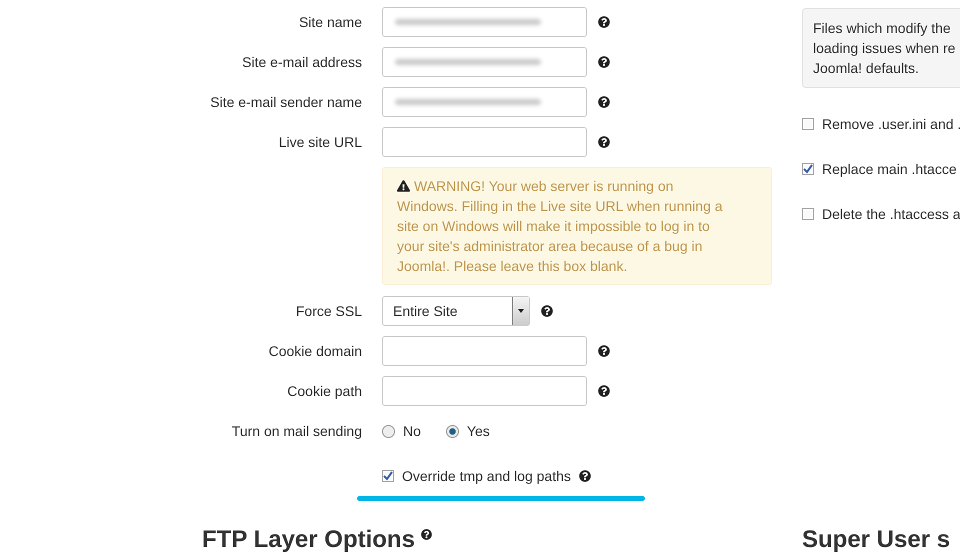 This screenshot has width=960, height=554. What do you see at coordinates (877, 540) in the screenshot?
I see `section-heading: Super User s` at bounding box center [877, 540].